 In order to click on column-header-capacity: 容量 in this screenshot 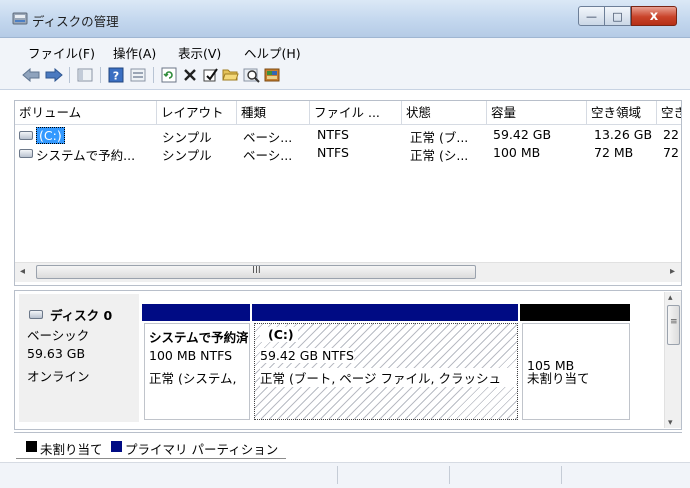, I will do `click(537, 112)`.